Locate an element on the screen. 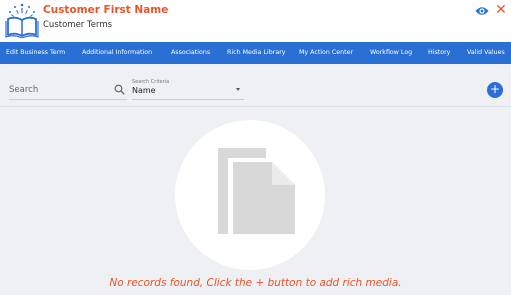 This screenshot has width=511, height=295. book-logo-icon is located at coordinates (22, 20).